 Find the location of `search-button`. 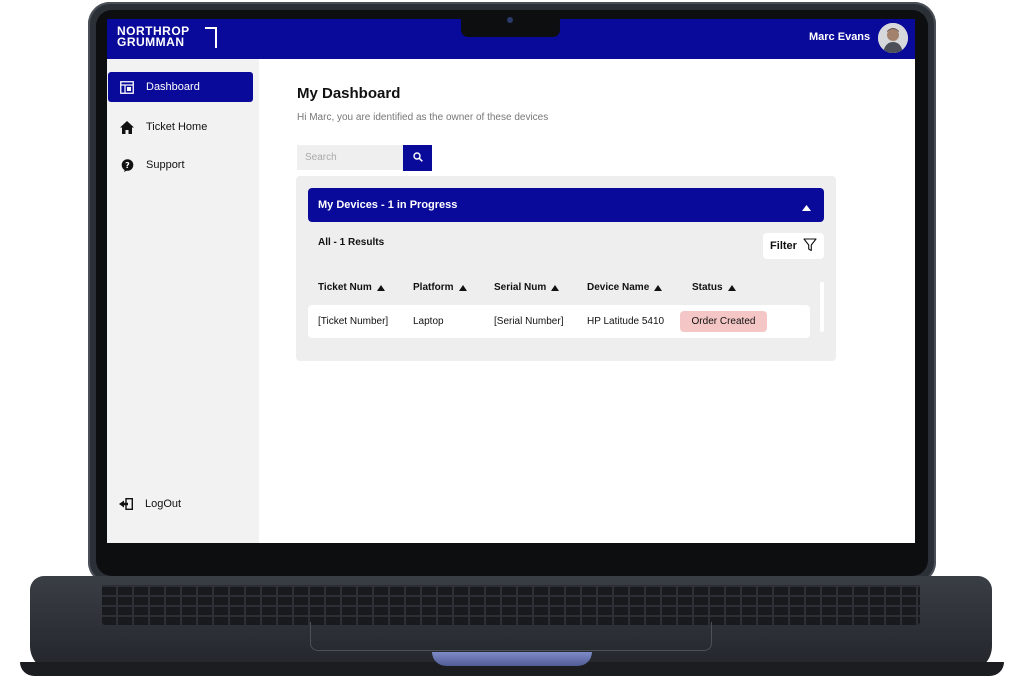

search-button is located at coordinates (417, 158).